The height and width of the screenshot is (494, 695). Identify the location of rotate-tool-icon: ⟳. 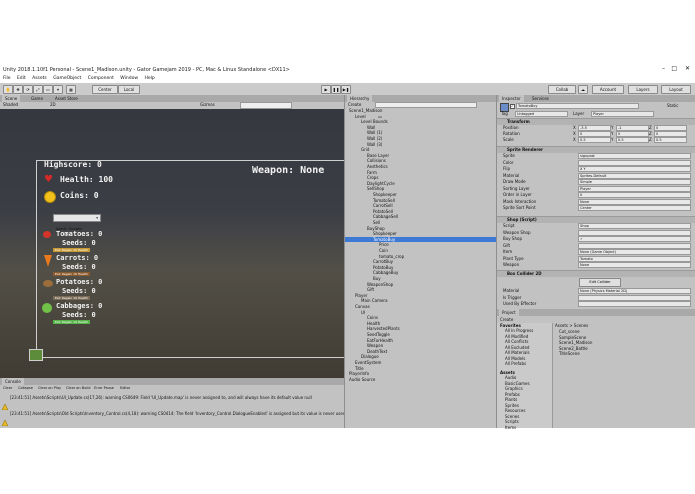
(28, 89).